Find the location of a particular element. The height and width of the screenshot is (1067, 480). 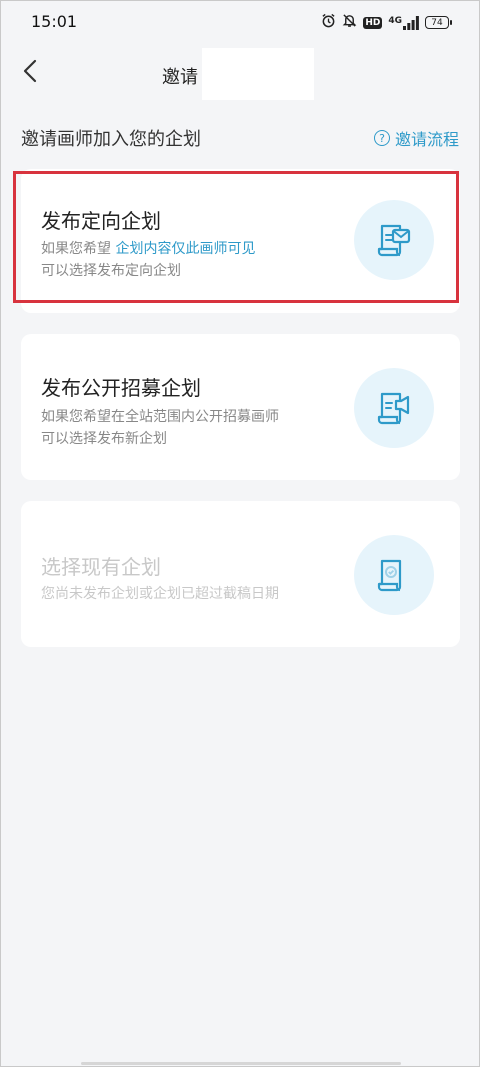

card-public-recruit-project: 发布公开招募企划 如果您希望在全站范围内公开招募画师 可以选择发布新企划 is located at coordinates (240, 407).